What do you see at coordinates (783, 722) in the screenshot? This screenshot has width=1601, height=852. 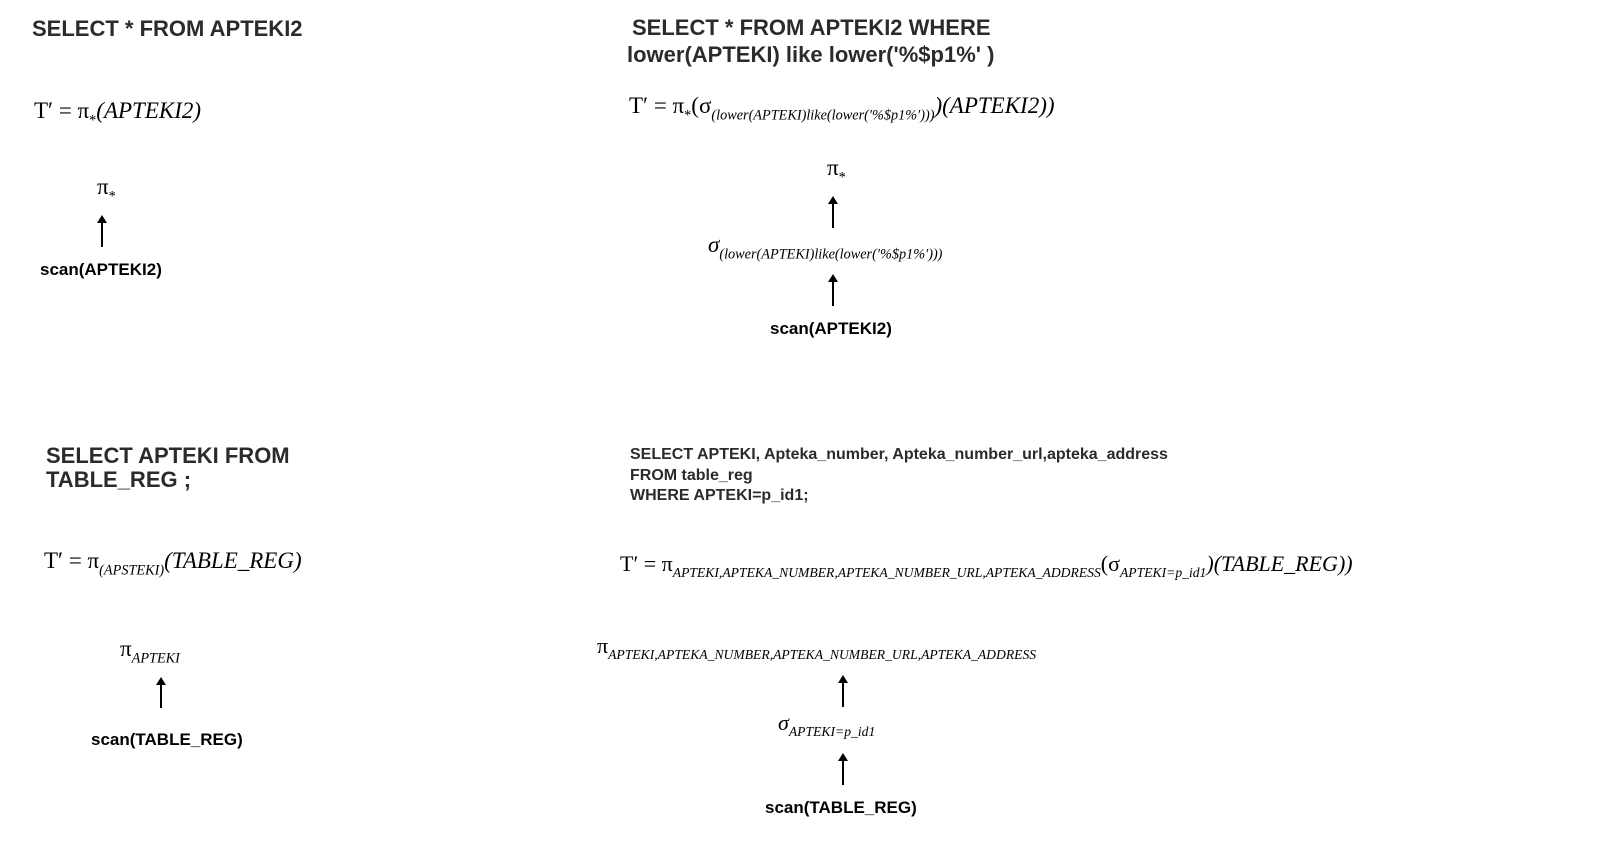 I see `q4-tree-sel-symbol: σ` at bounding box center [783, 722].